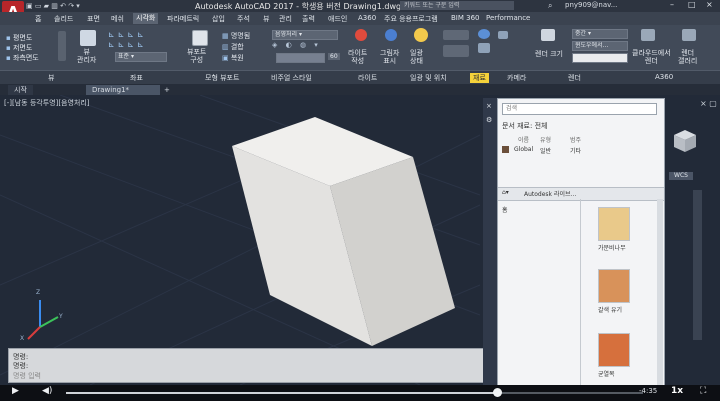 This screenshot has width=720, height=401. Describe the element at coordinates (86, 56) in the screenshot. I see `view-manager-button: 뷰 관리자` at that location.